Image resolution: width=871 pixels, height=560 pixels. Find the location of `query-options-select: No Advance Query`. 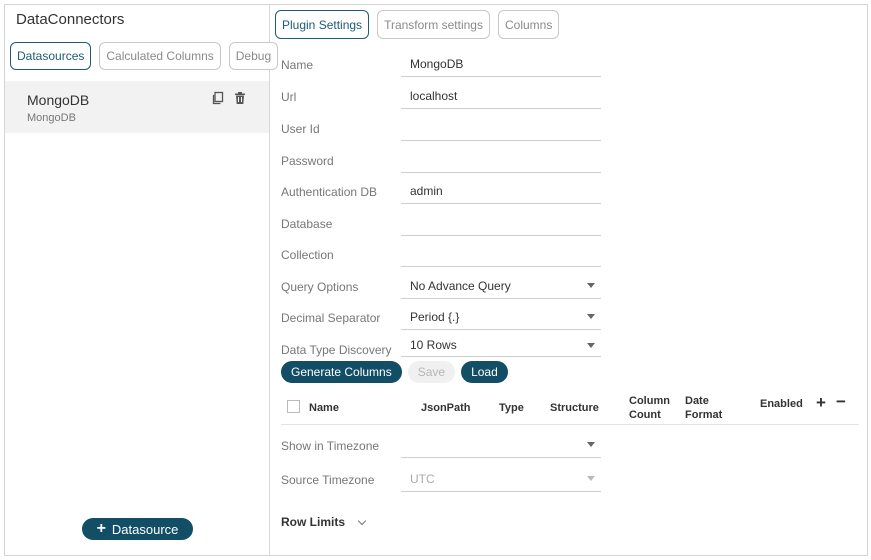

query-options-select: No Advance Query is located at coordinates (501, 285).